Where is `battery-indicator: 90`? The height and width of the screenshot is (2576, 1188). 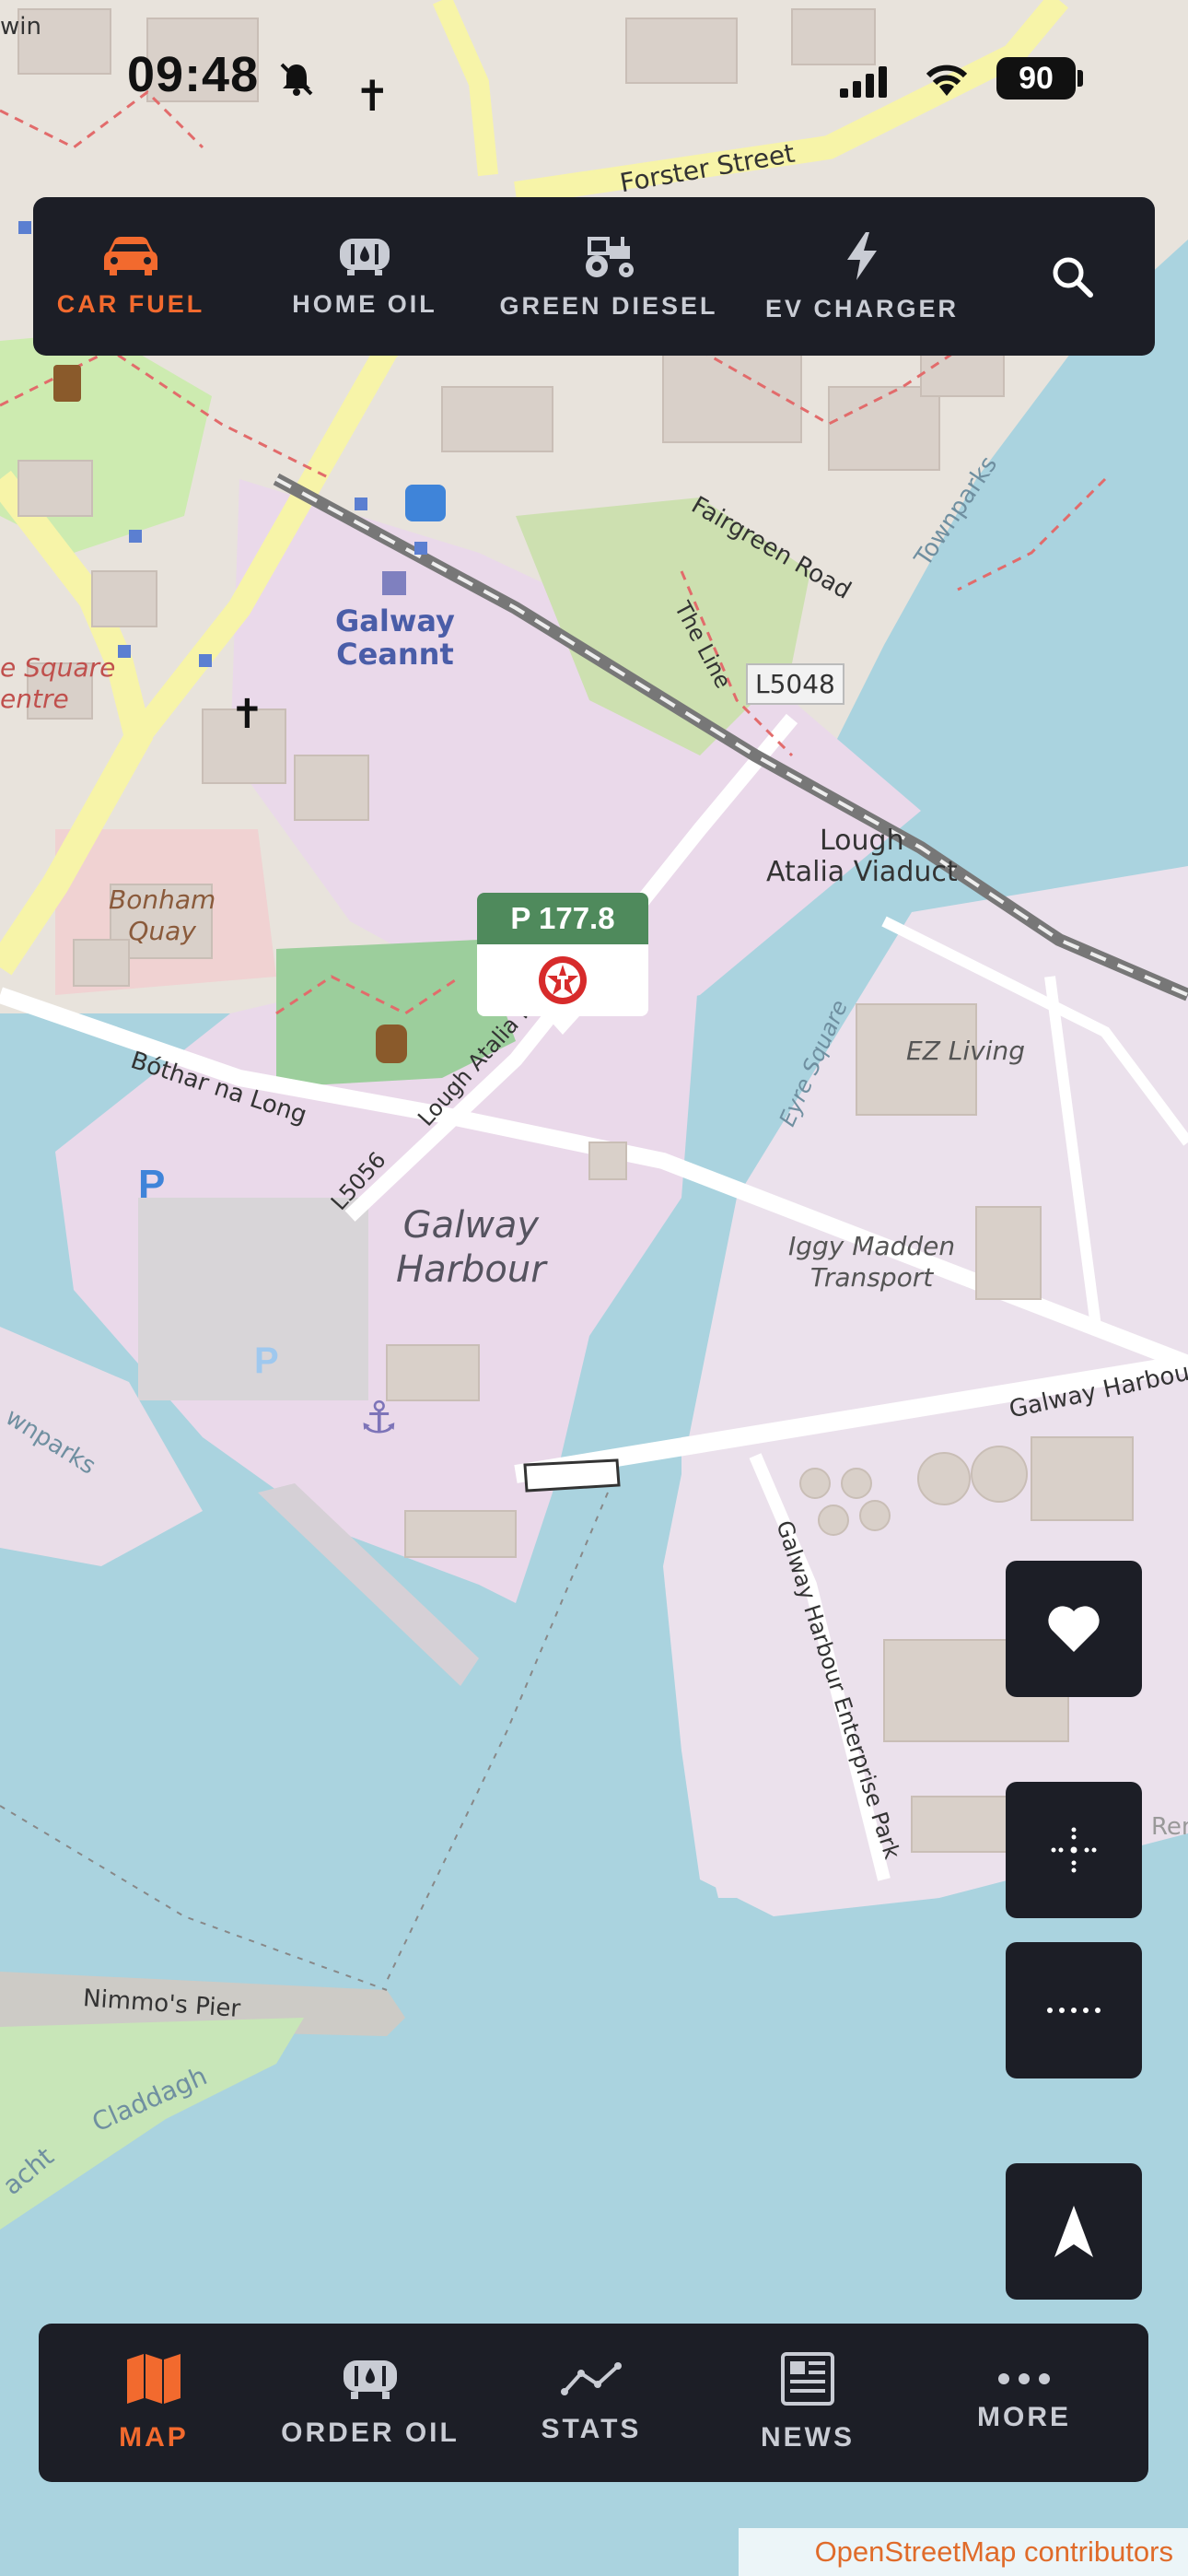
battery-indicator: 90 is located at coordinates (1036, 78).